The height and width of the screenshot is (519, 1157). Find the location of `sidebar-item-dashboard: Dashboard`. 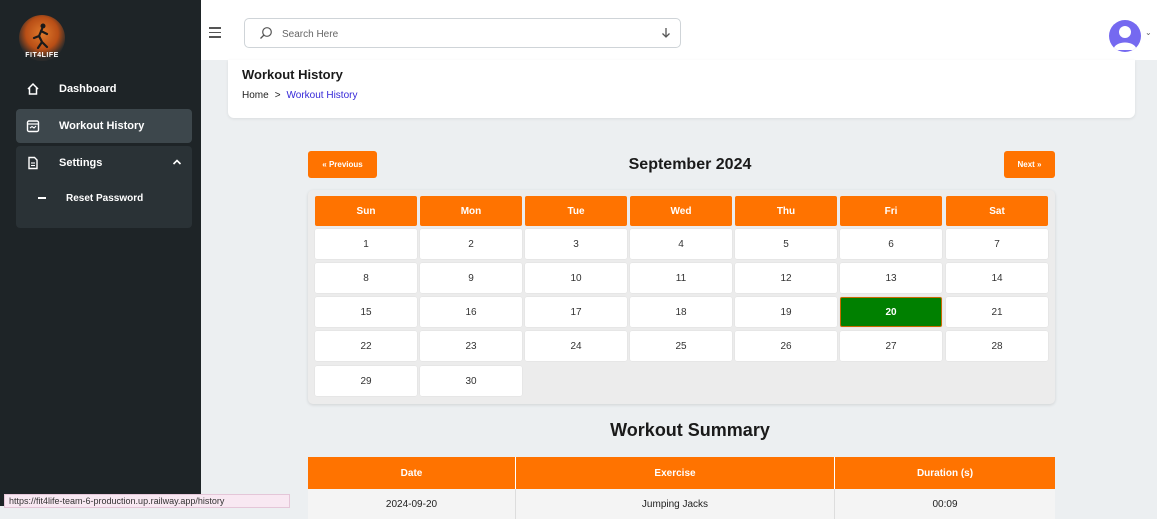

sidebar-item-dashboard: Dashboard is located at coordinates (104, 89).